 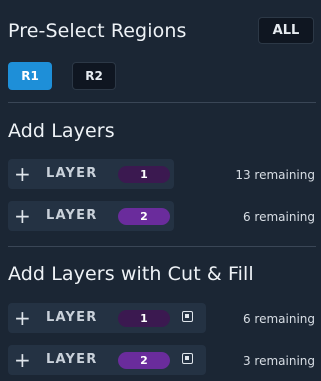 What do you see at coordinates (30, 76) in the screenshot?
I see `region-r1-button: R1` at bounding box center [30, 76].